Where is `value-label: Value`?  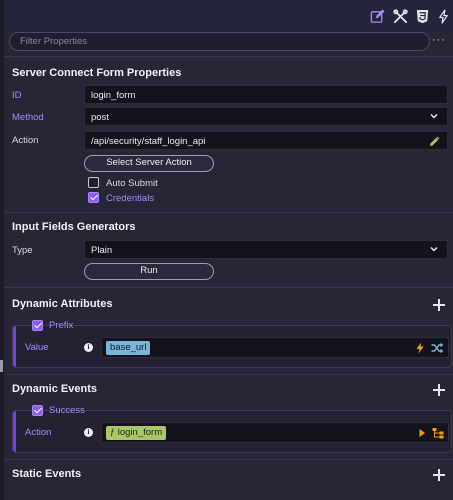 value-label: Value is located at coordinates (37, 347).